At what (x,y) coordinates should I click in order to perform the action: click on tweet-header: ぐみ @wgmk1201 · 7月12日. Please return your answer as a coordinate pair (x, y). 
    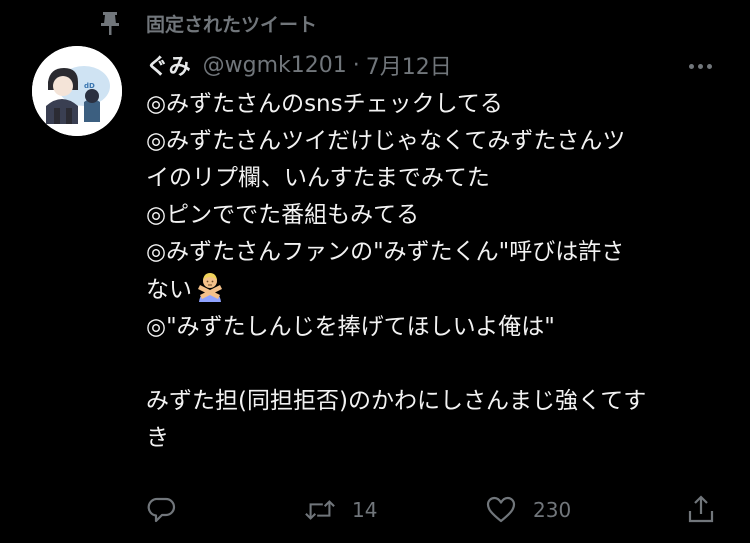
    Looking at the image, I should click on (299, 65).